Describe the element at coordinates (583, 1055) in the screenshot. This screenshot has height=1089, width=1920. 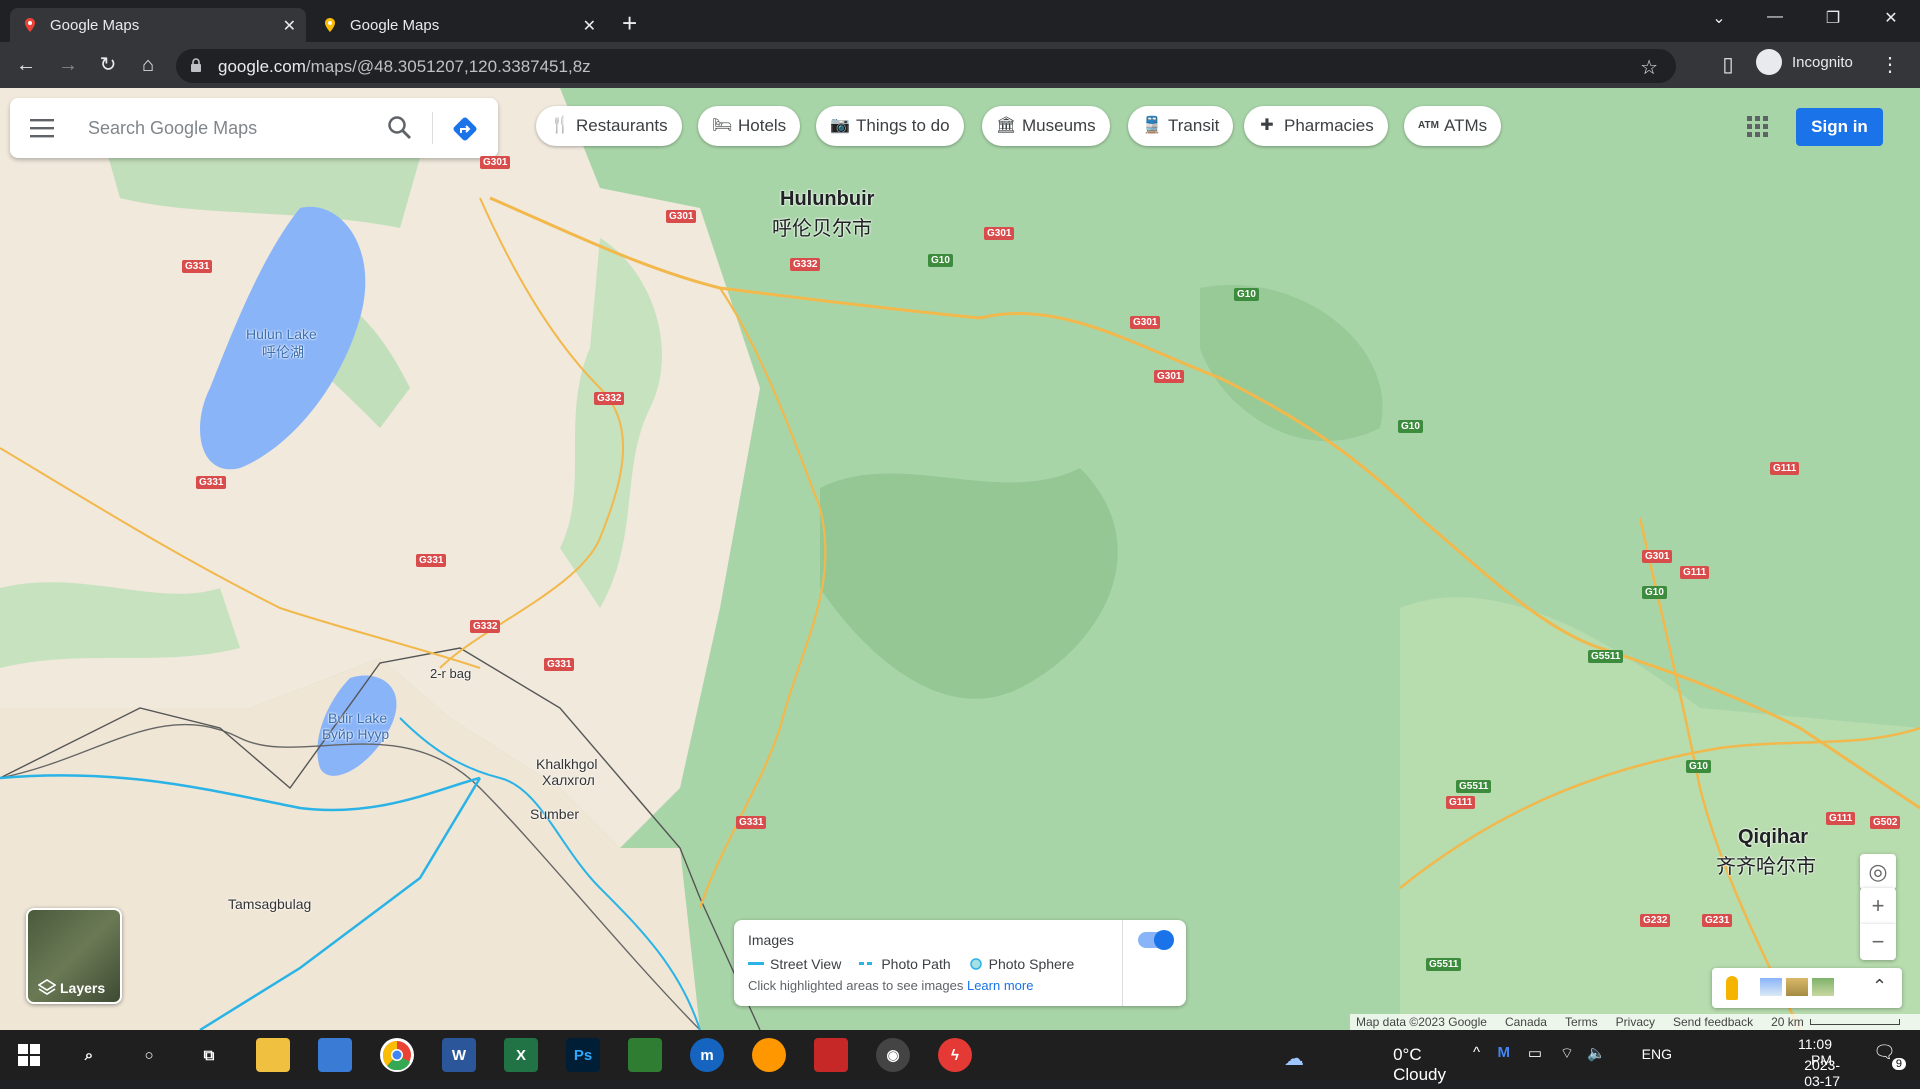
I see `photoshop-icon: Ps` at that location.